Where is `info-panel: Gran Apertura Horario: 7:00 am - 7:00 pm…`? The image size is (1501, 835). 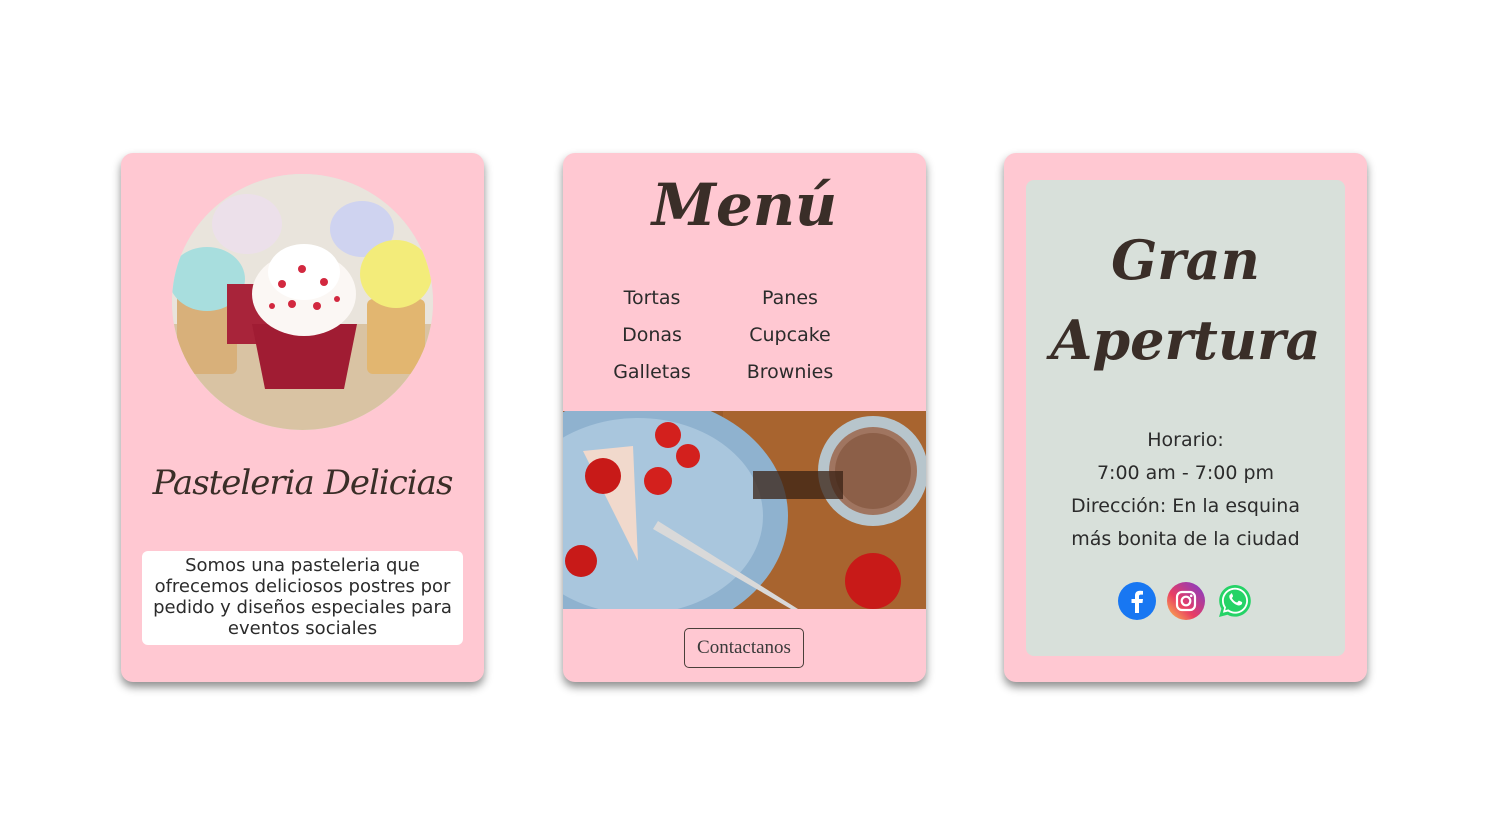 info-panel: Gran Apertura Horario: 7:00 am - 7:00 pm… is located at coordinates (1185, 418).